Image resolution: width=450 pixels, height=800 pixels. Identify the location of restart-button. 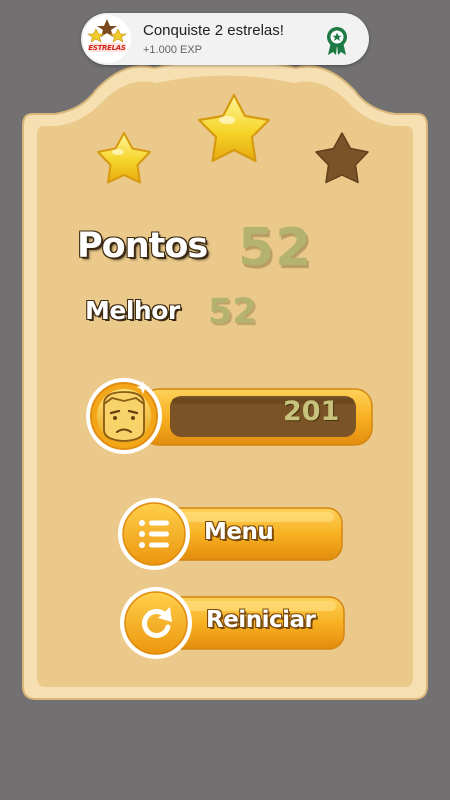
(233, 623).